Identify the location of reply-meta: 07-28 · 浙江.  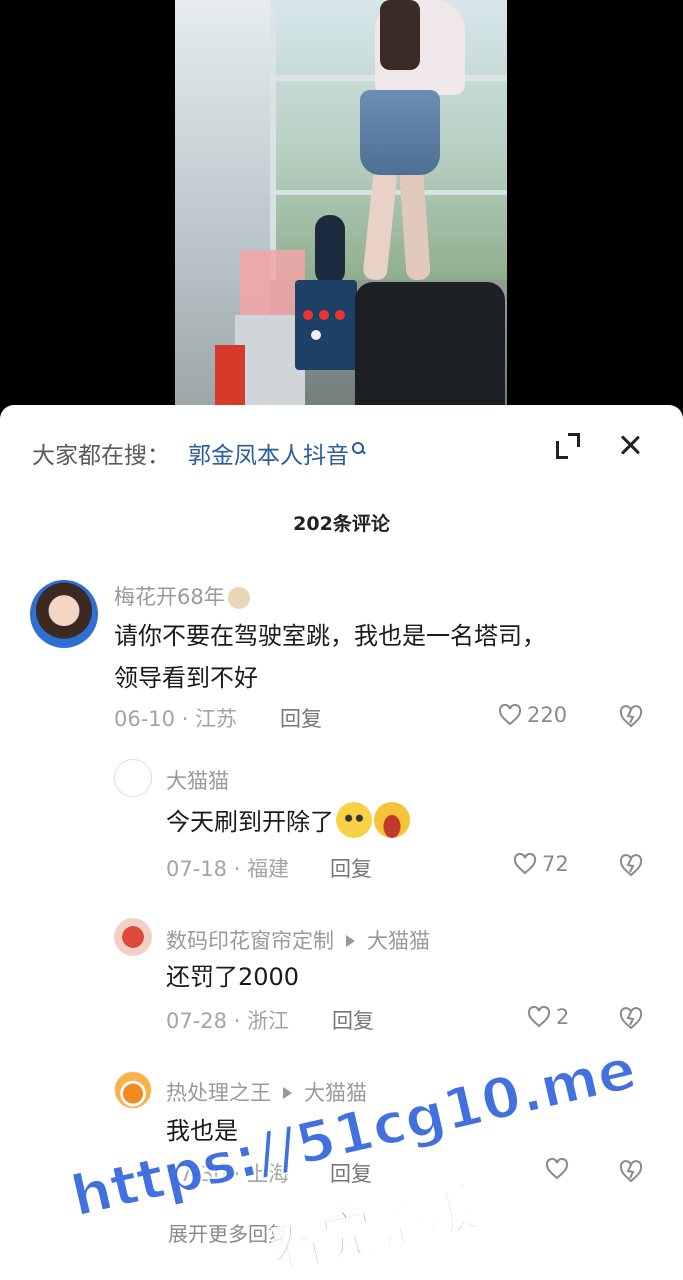
(228, 1021).